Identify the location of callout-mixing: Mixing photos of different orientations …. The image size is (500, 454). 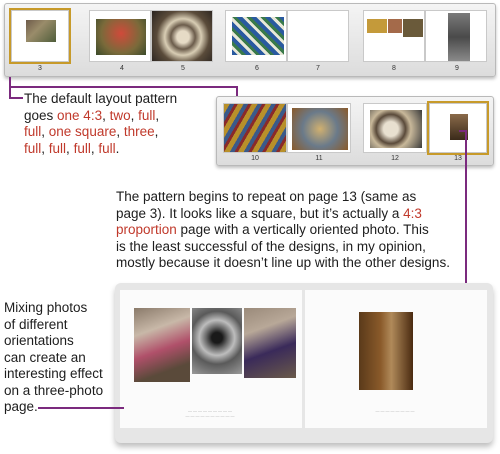
(69, 358).